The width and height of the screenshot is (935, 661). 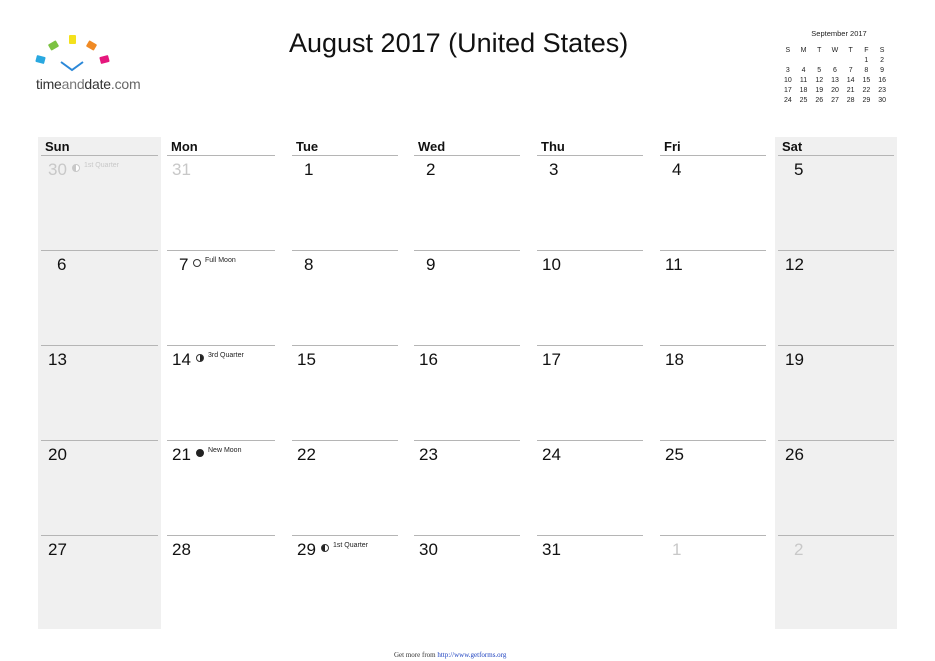 What do you see at coordinates (181, 549) in the screenshot?
I see `day-number: 28` at bounding box center [181, 549].